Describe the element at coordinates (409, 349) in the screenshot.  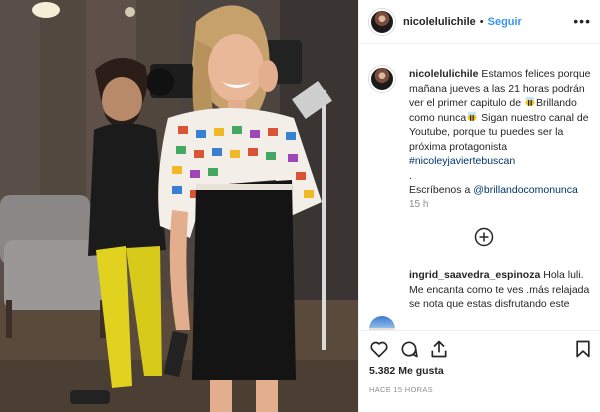
I see `comment-icon` at that location.